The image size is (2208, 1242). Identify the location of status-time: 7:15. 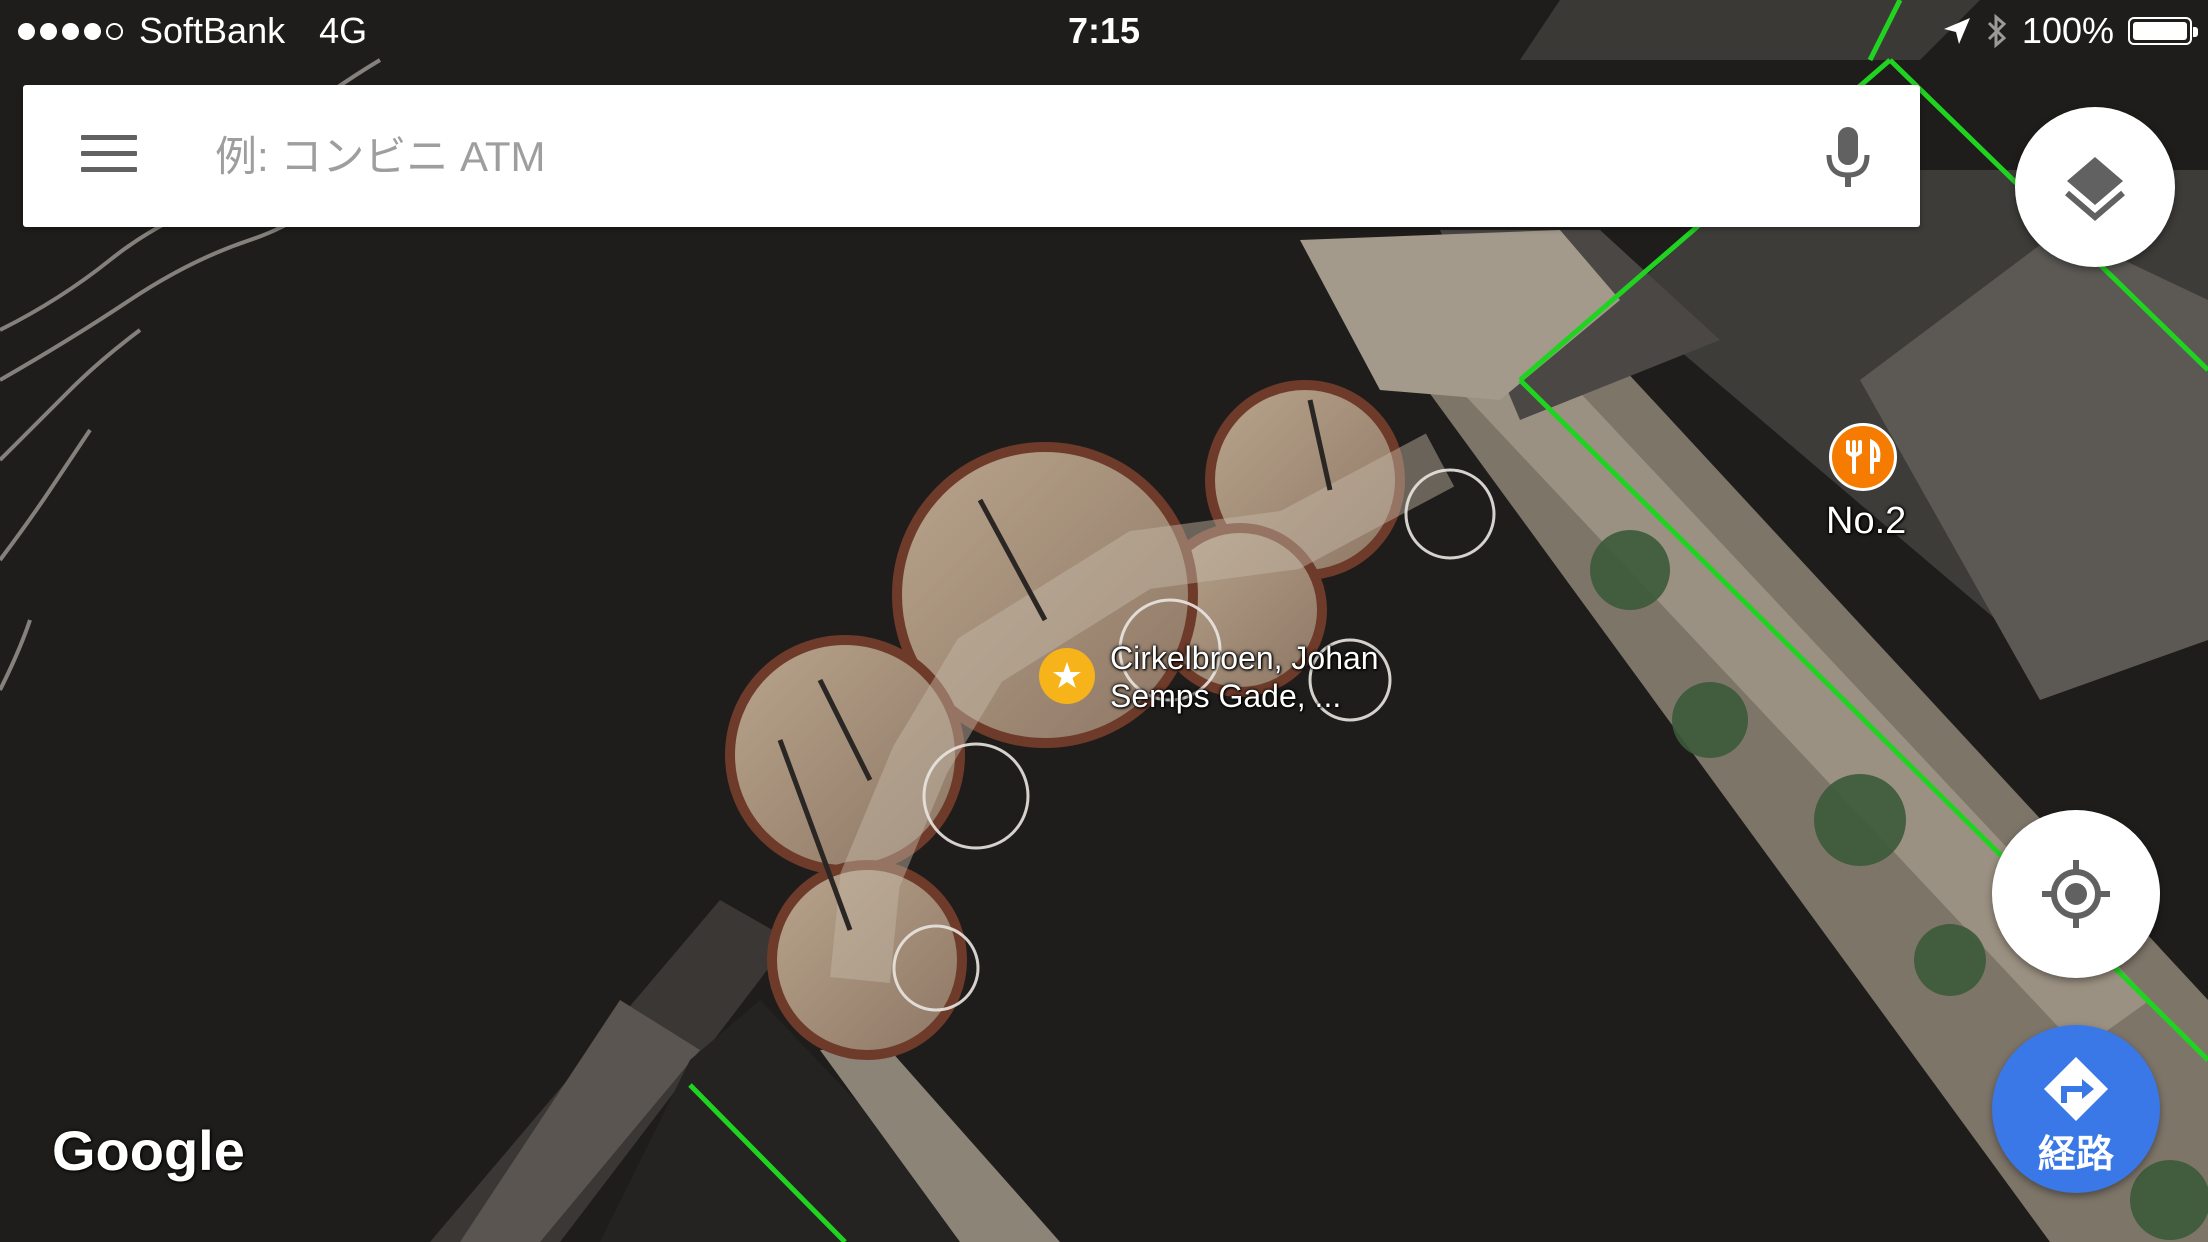
(1104, 30).